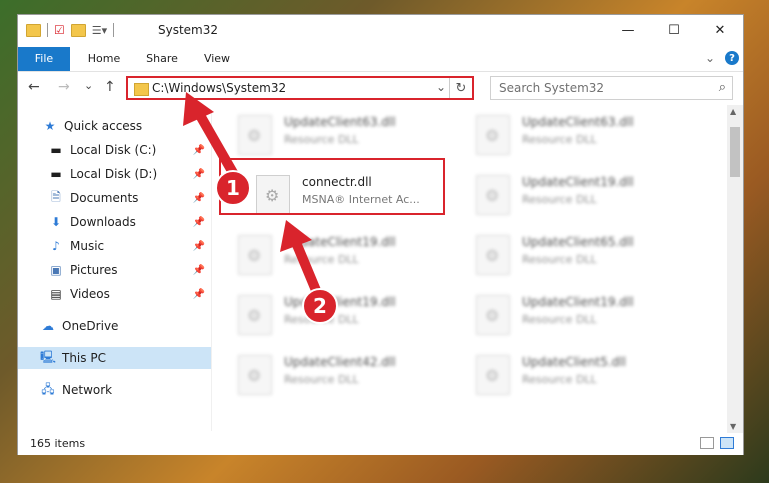 This screenshot has width=769, height=483. What do you see at coordinates (254, 198) in the screenshot?
I see `annotation-arrows` at bounding box center [254, 198].